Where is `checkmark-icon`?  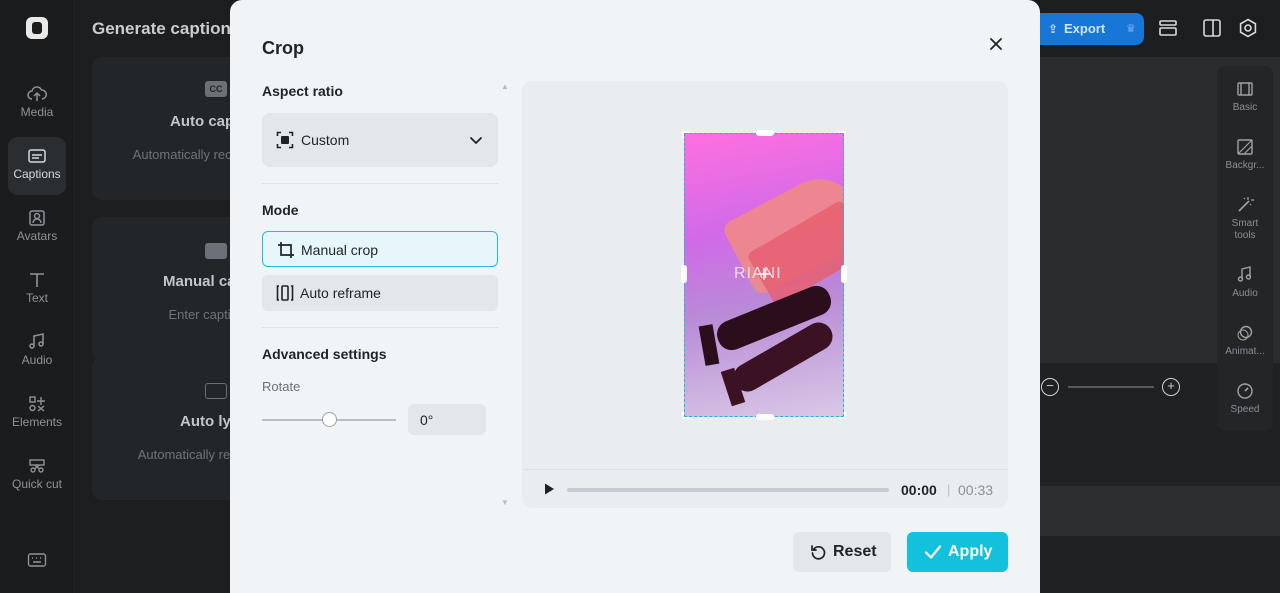
checkmark-icon is located at coordinates (933, 552).